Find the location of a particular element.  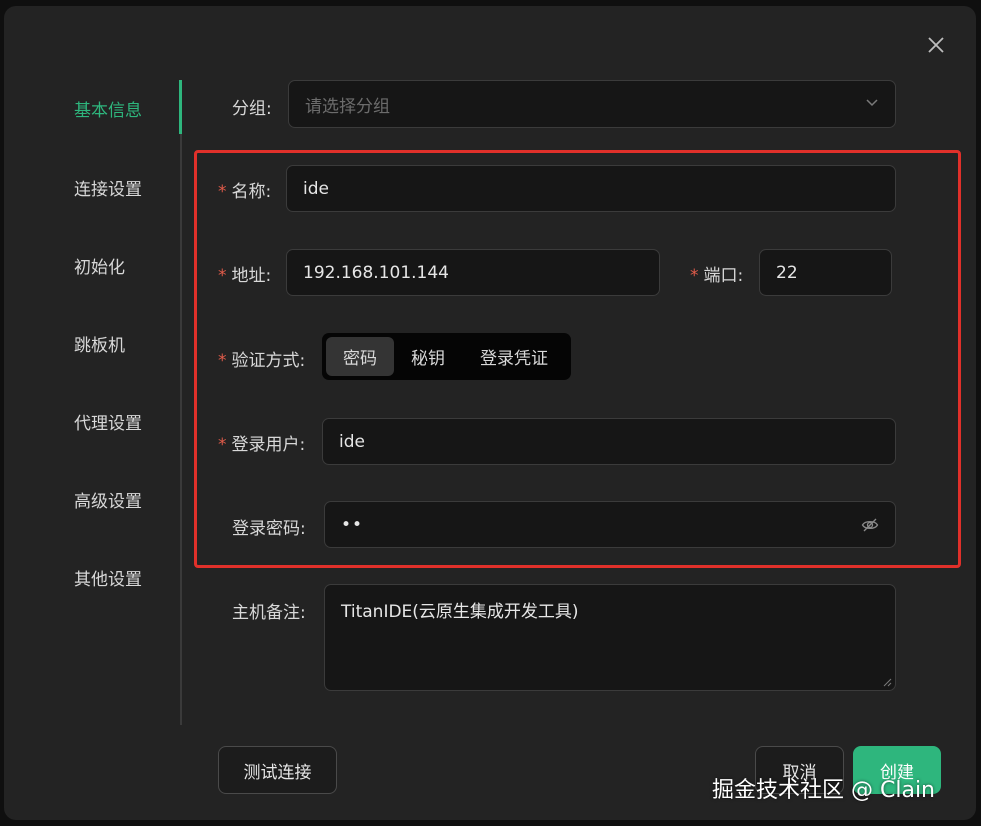

auth-option-password: 密码 is located at coordinates (360, 356).